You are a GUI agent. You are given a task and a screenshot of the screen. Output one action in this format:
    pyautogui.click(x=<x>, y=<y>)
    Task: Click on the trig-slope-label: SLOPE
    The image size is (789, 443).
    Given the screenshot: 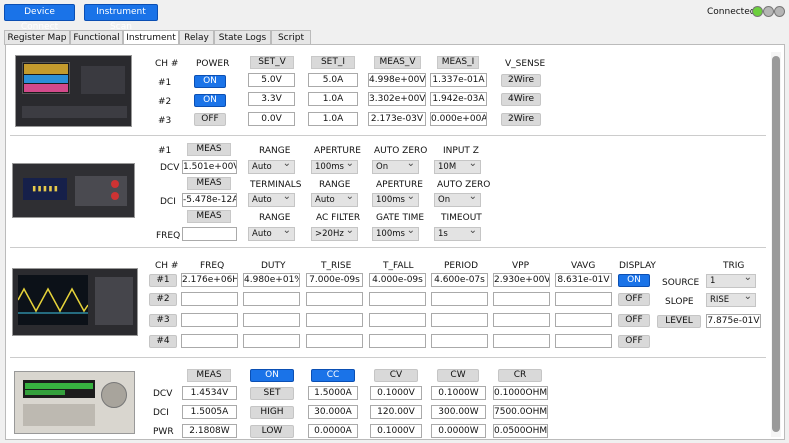 What is the action you would take?
    pyautogui.click(x=679, y=302)
    